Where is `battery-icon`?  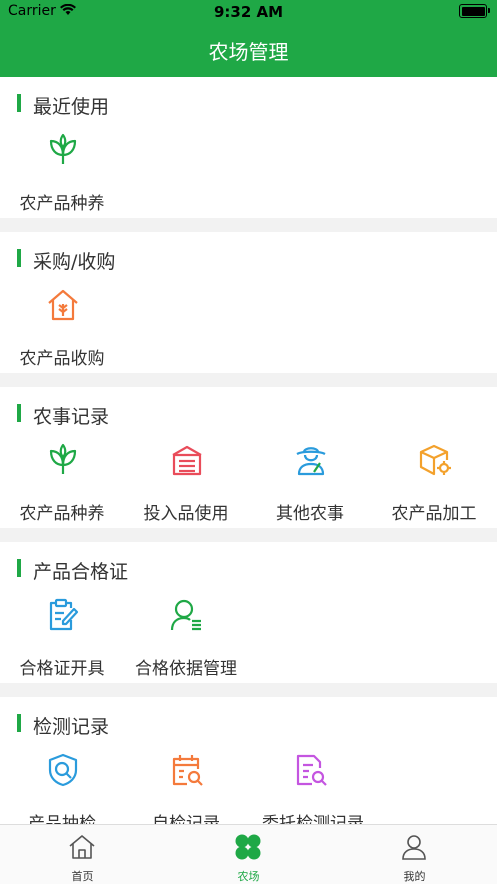 battery-icon is located at coordinates (474, 11).